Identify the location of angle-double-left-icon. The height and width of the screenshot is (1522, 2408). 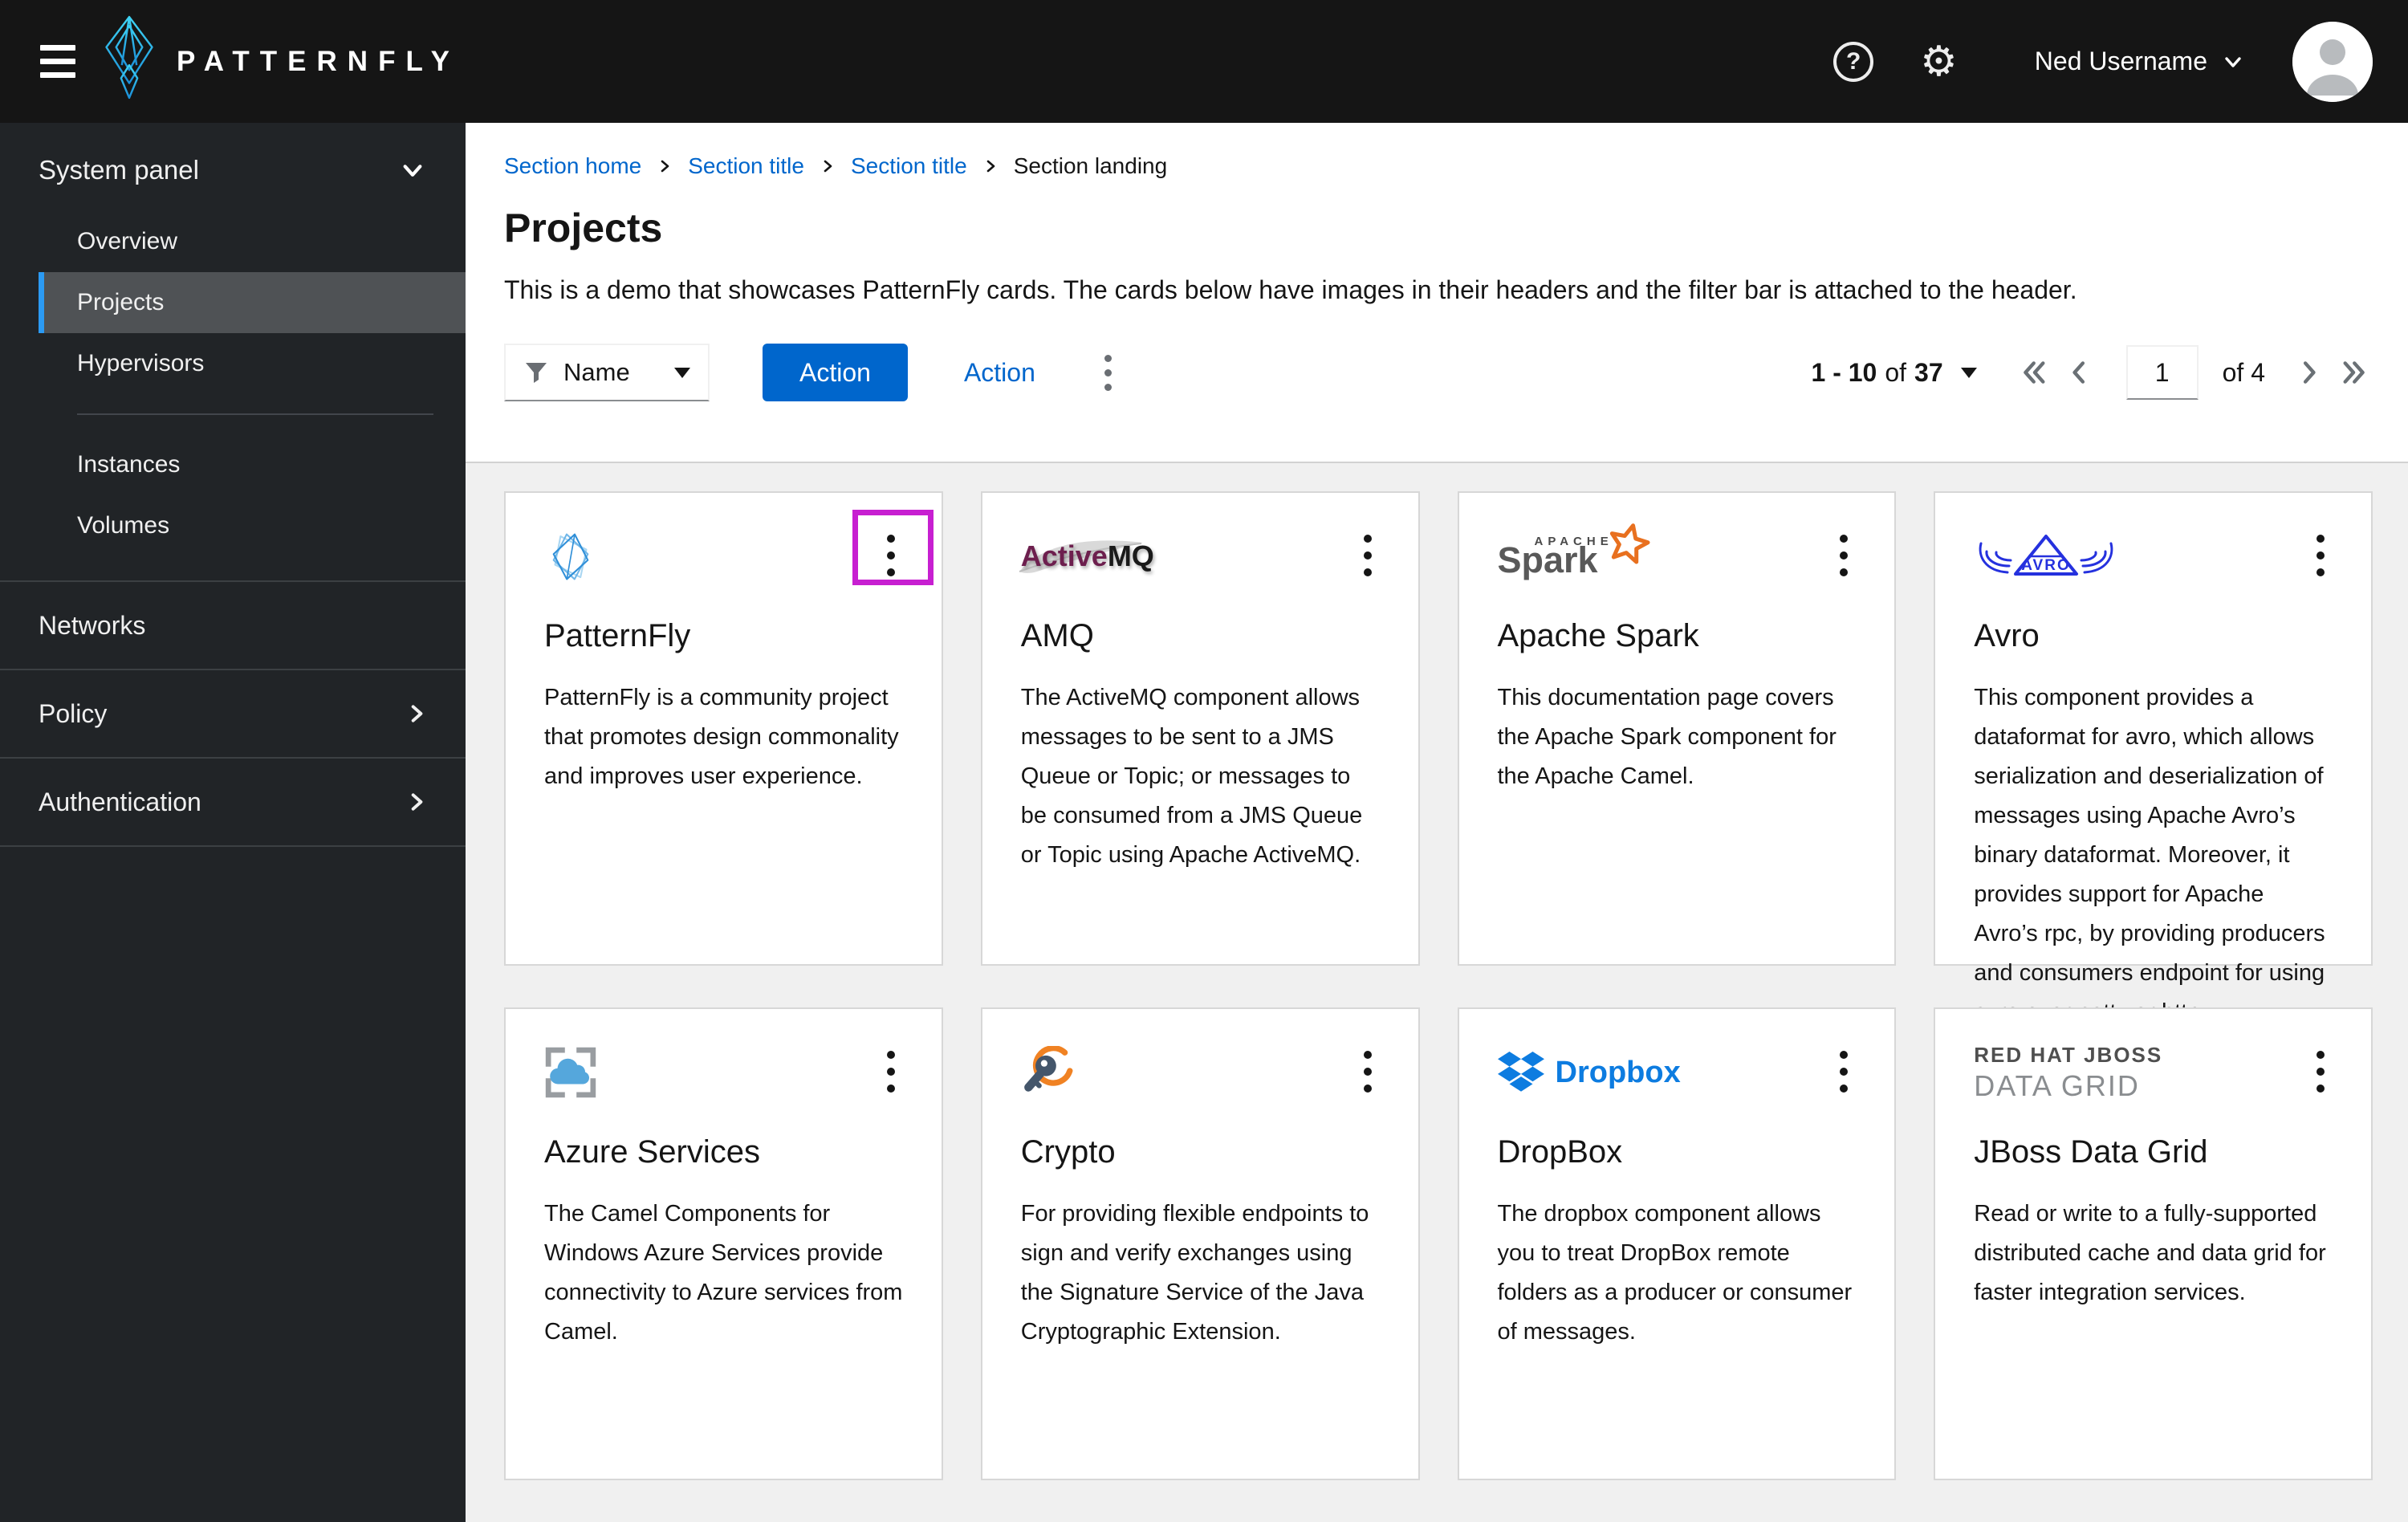
(2034, 372).